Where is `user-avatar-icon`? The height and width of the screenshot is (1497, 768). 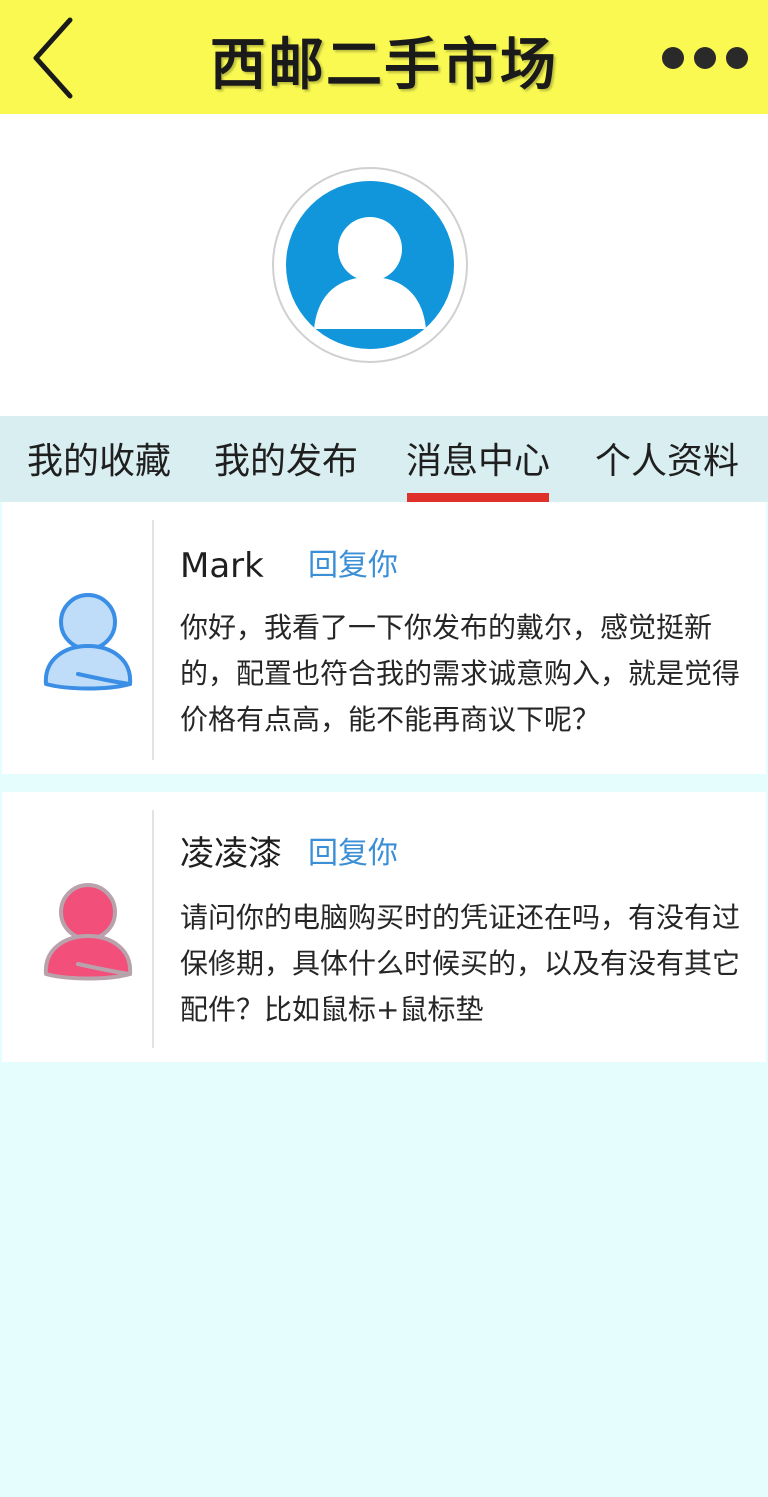 user-avatar-icon is located at coordinates (370, 265).